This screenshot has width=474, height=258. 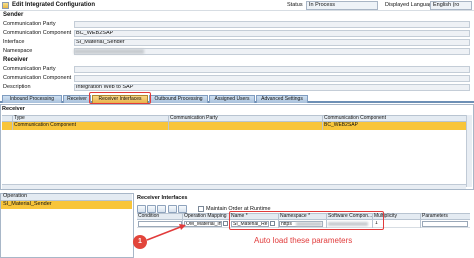 I want to click on receiver-component-field, so click(x=272, y=78).